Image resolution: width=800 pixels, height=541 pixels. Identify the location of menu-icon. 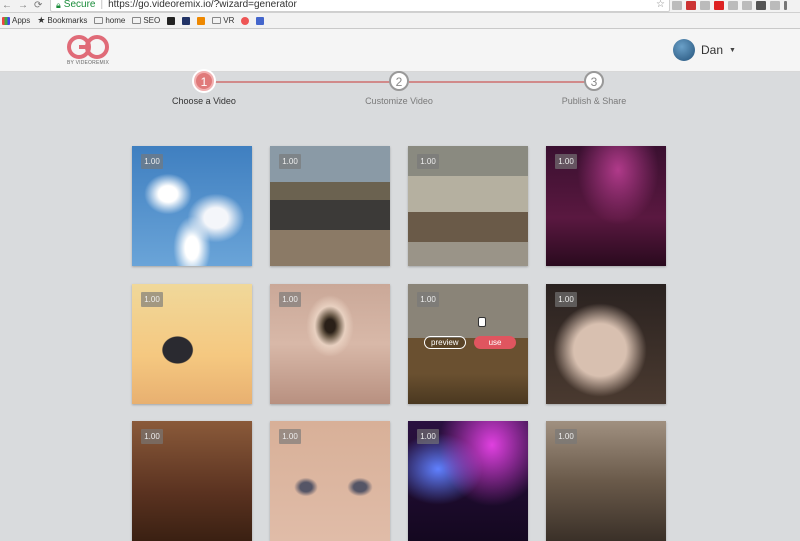
(785, 5).